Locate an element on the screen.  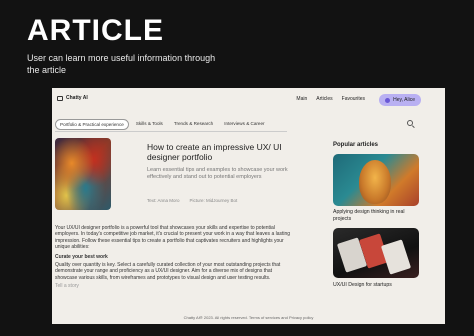
nav-articles: Articles is located at coordinates (324, 99).